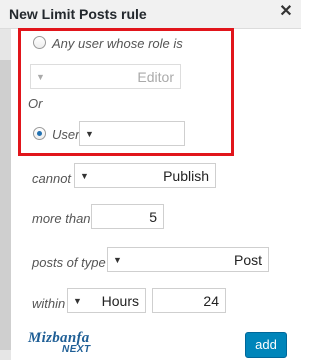  What do you see at coordinates (66, 343) in the screenshot?
I see `mizbanfa-logo: Mizbanfa NEXT` at bounding box center [66, 343].